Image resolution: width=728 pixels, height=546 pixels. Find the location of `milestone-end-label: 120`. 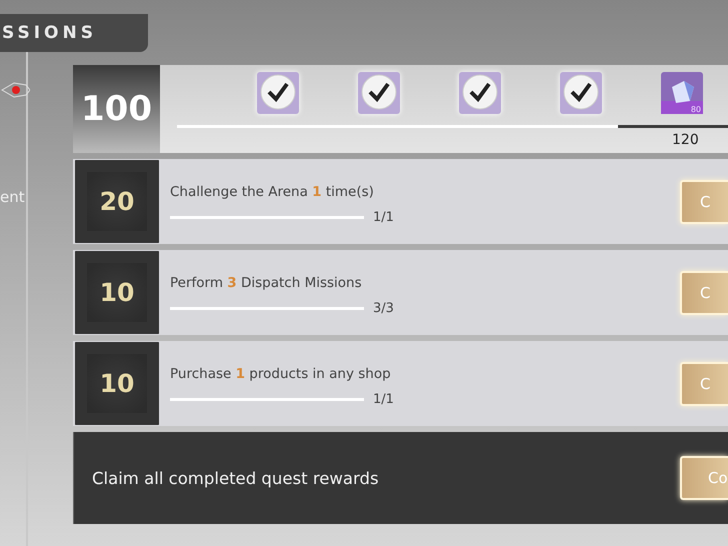

milestone-end-label: 120 is located at coordinates (685, 140).